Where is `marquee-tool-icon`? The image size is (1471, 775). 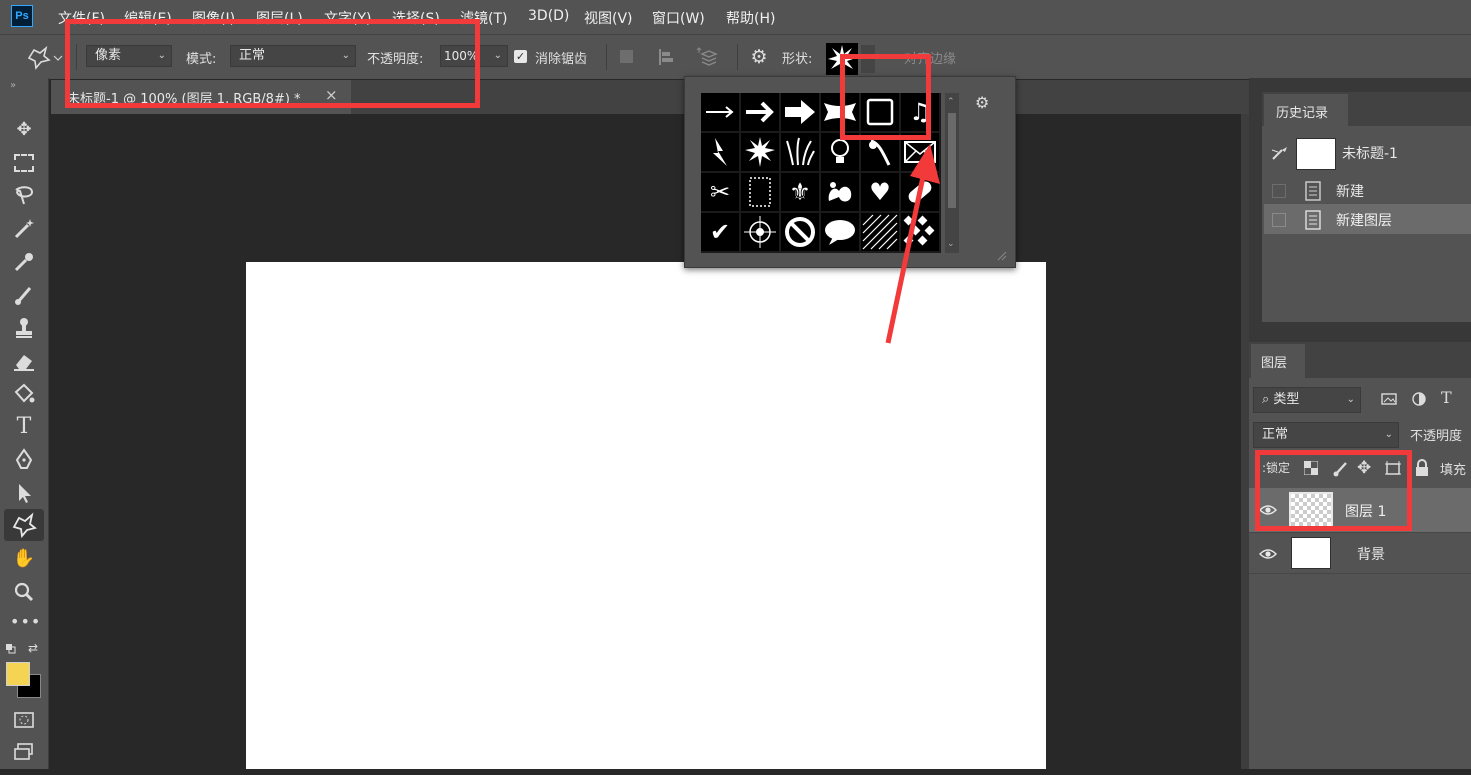
marquee-tool-icon is located at coordinates (24, 163).